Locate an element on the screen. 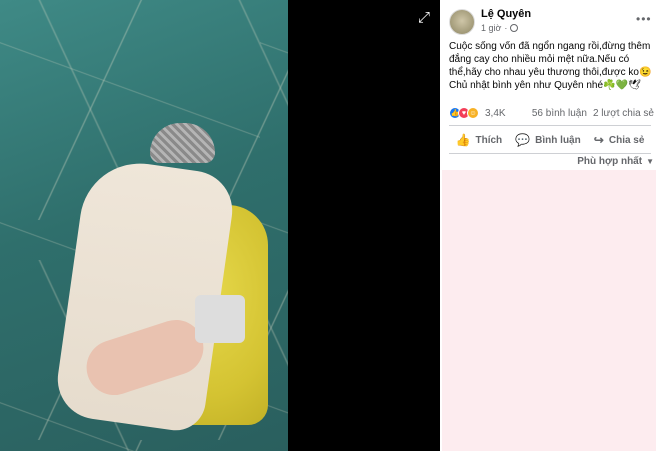 The image size is (660, 451). share-icon: ↪ is located at coordinates (598, 140).